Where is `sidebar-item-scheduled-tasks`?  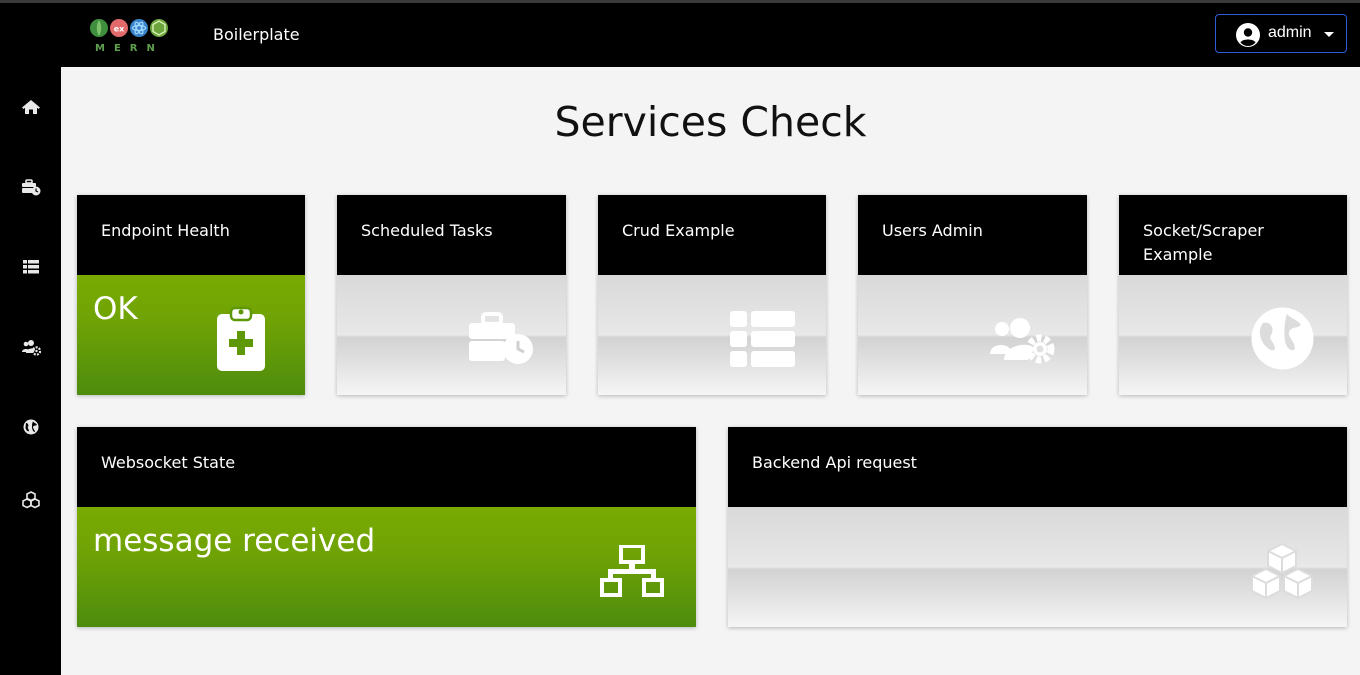 sidebar-item-scheduled-tasks is located at coordinates (30, 187).